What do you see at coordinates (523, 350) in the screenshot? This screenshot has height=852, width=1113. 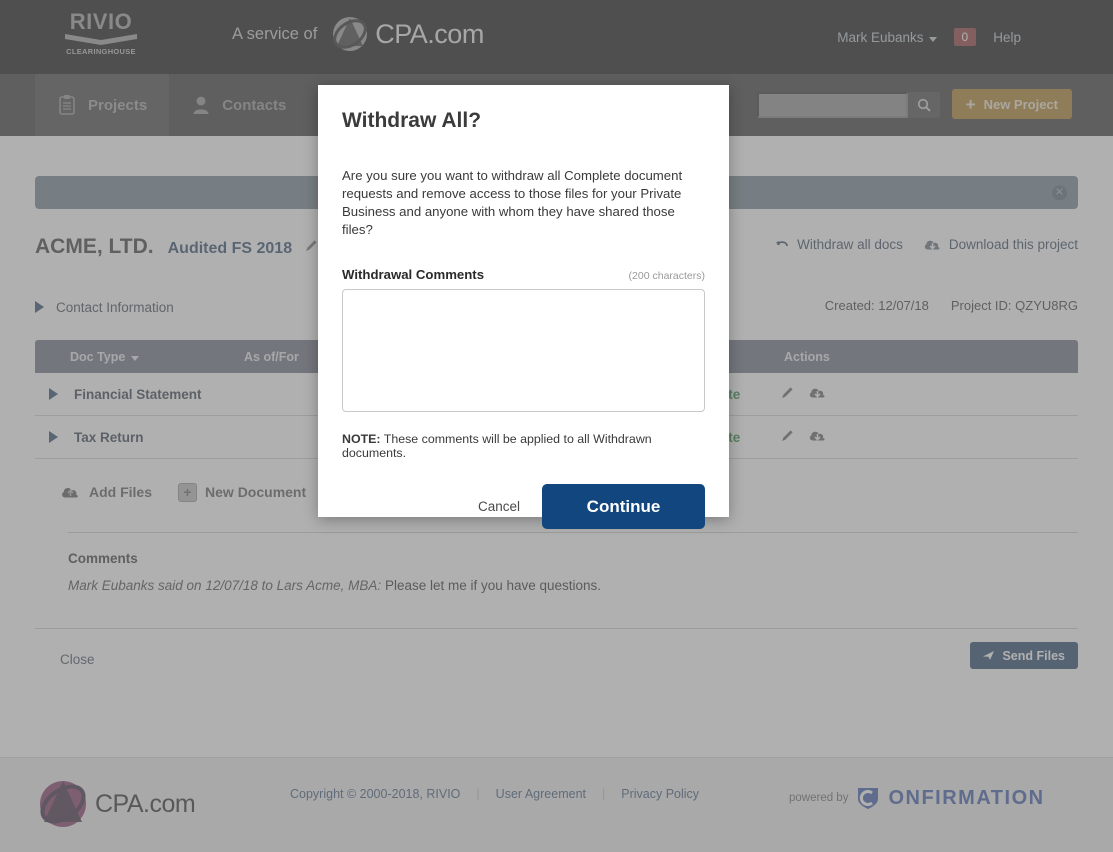 I see `withdrawal-comments-input` at bounding box center [523, 350].